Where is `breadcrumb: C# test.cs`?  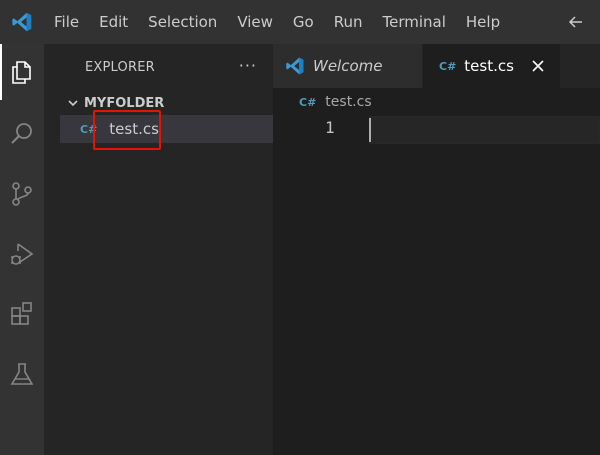
breadcrumb: C# test.cs is located at coordinates (436, 102).